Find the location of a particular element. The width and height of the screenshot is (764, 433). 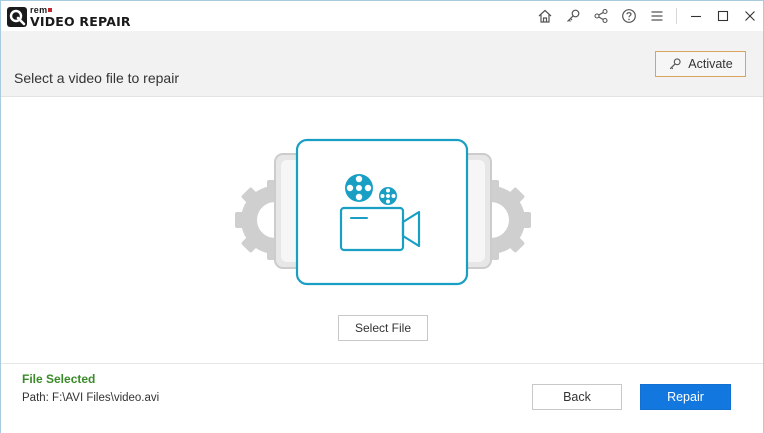

logo-mark-icon is located at coordinates (17, 17).